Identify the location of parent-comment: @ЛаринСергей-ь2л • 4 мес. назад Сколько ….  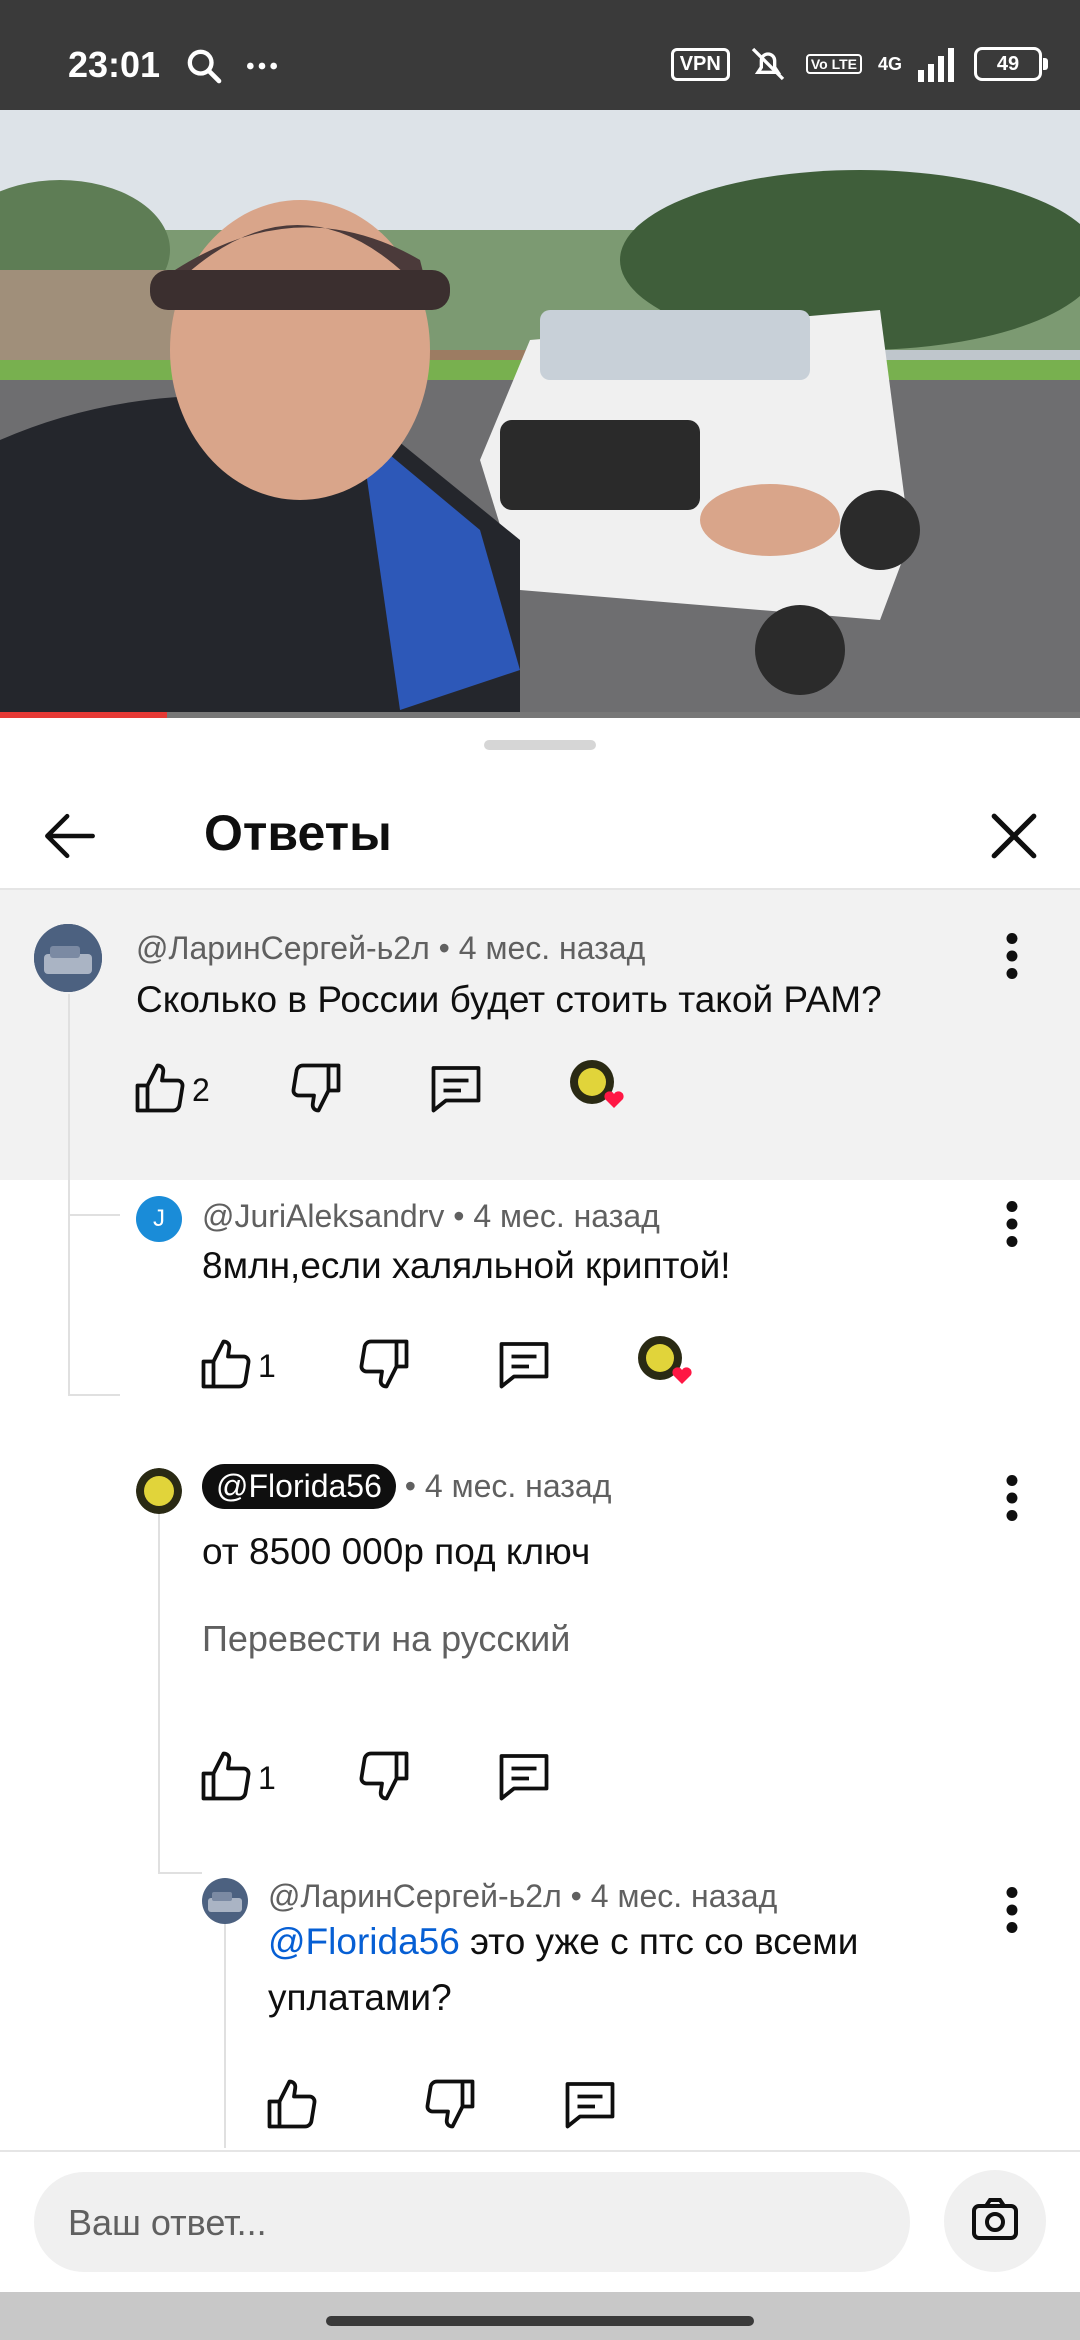
(540, 1035).